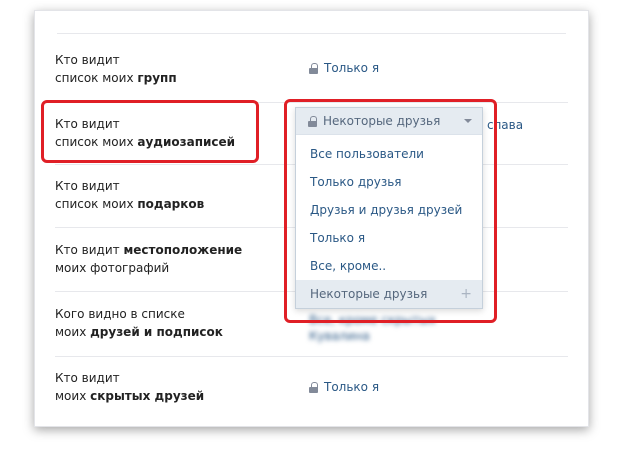 The image size is (622, 464). Describe the element at coordinates (339, 336) in the screenshot. I see `blurred-value-2: Кувалина` at that location.